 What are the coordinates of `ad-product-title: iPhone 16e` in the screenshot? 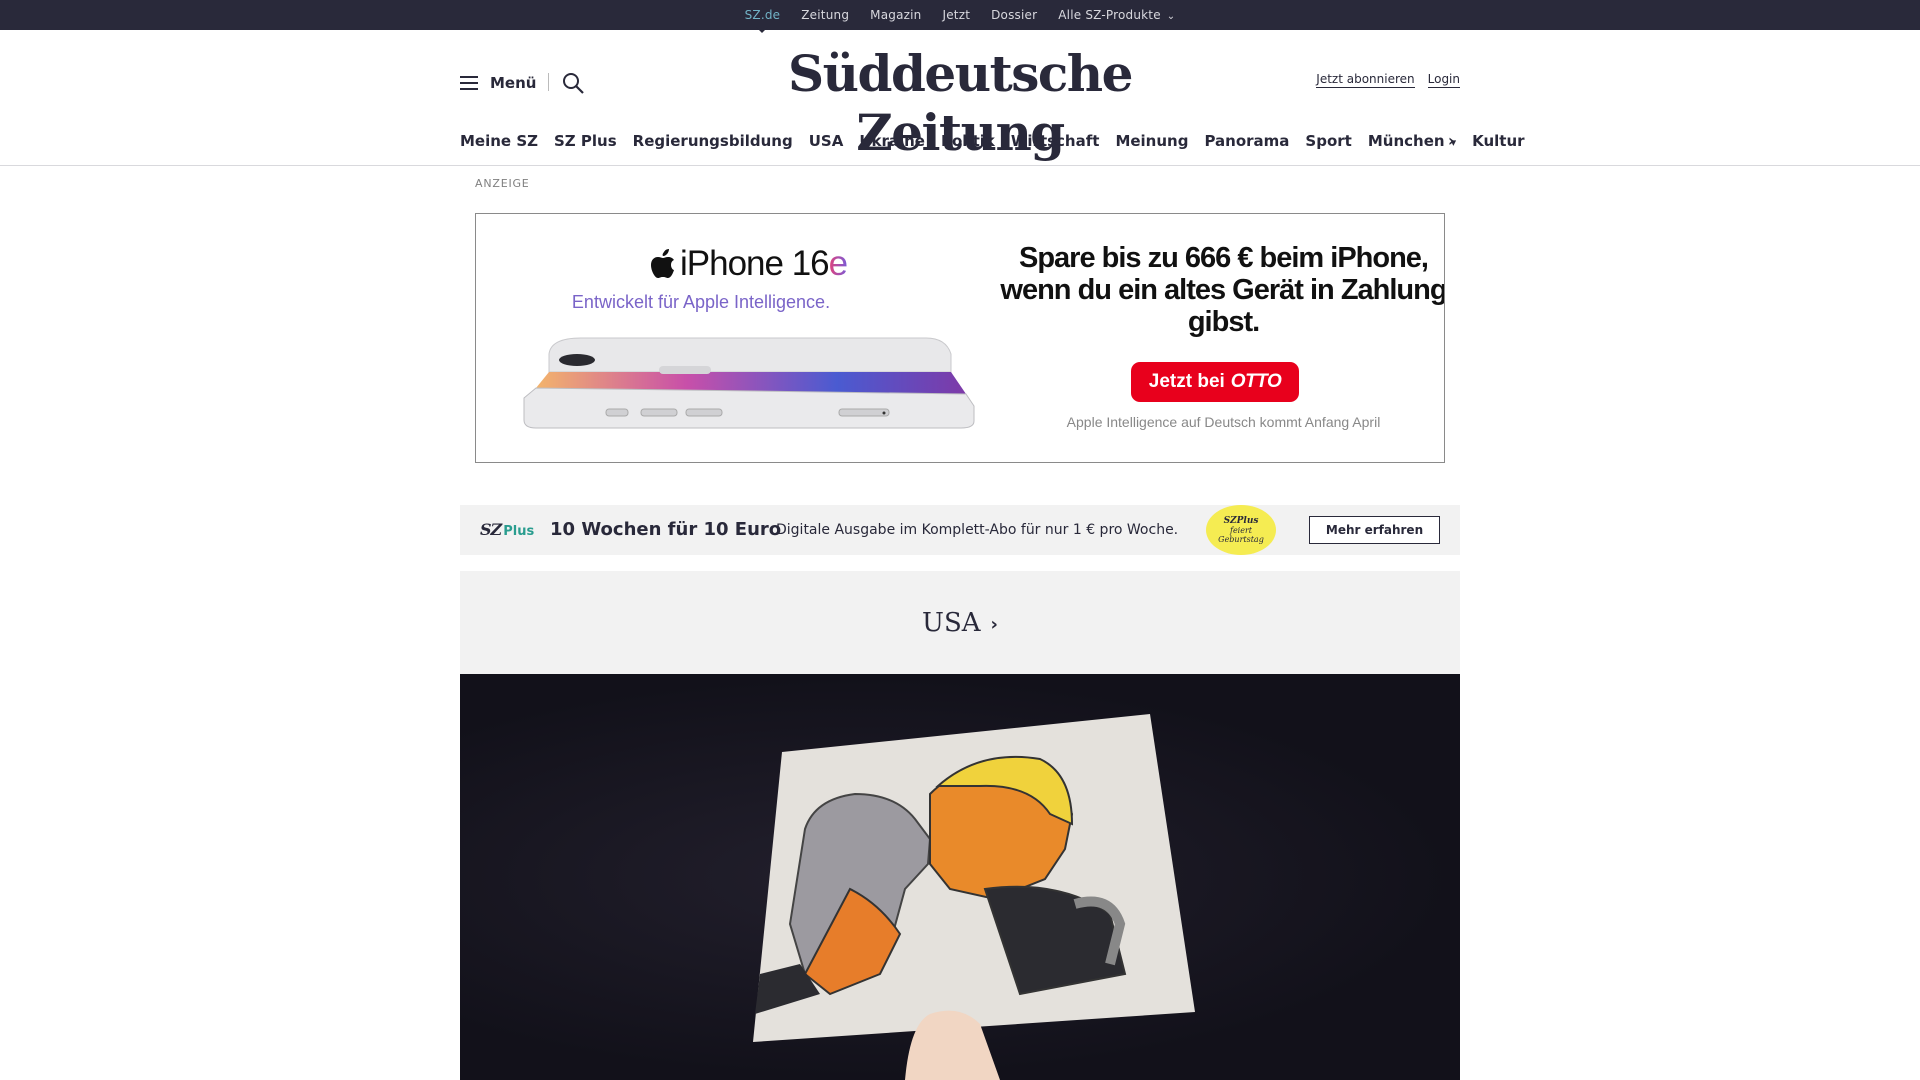 It's located at (750, 264).